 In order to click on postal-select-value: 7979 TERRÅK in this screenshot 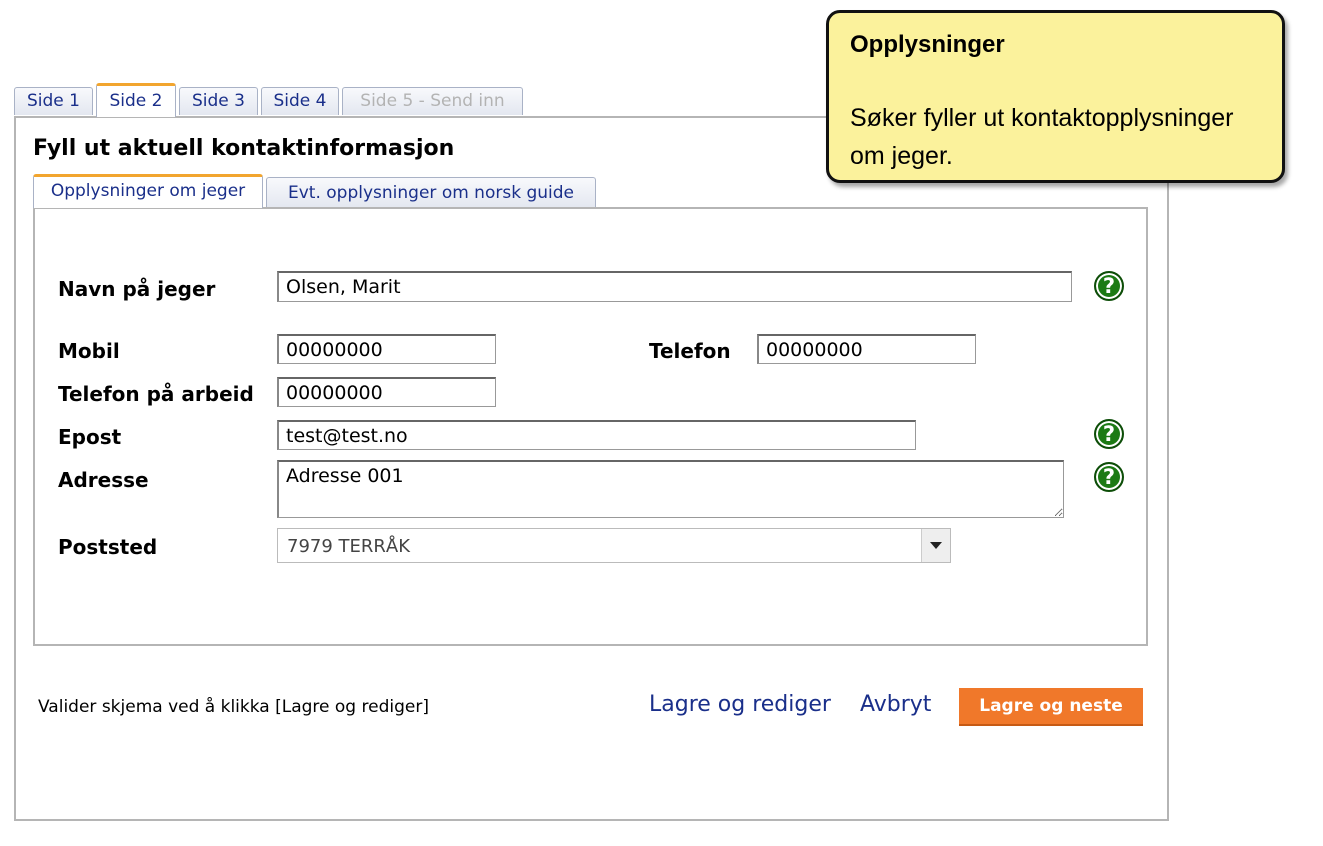, I will do `click(349, 546)`.